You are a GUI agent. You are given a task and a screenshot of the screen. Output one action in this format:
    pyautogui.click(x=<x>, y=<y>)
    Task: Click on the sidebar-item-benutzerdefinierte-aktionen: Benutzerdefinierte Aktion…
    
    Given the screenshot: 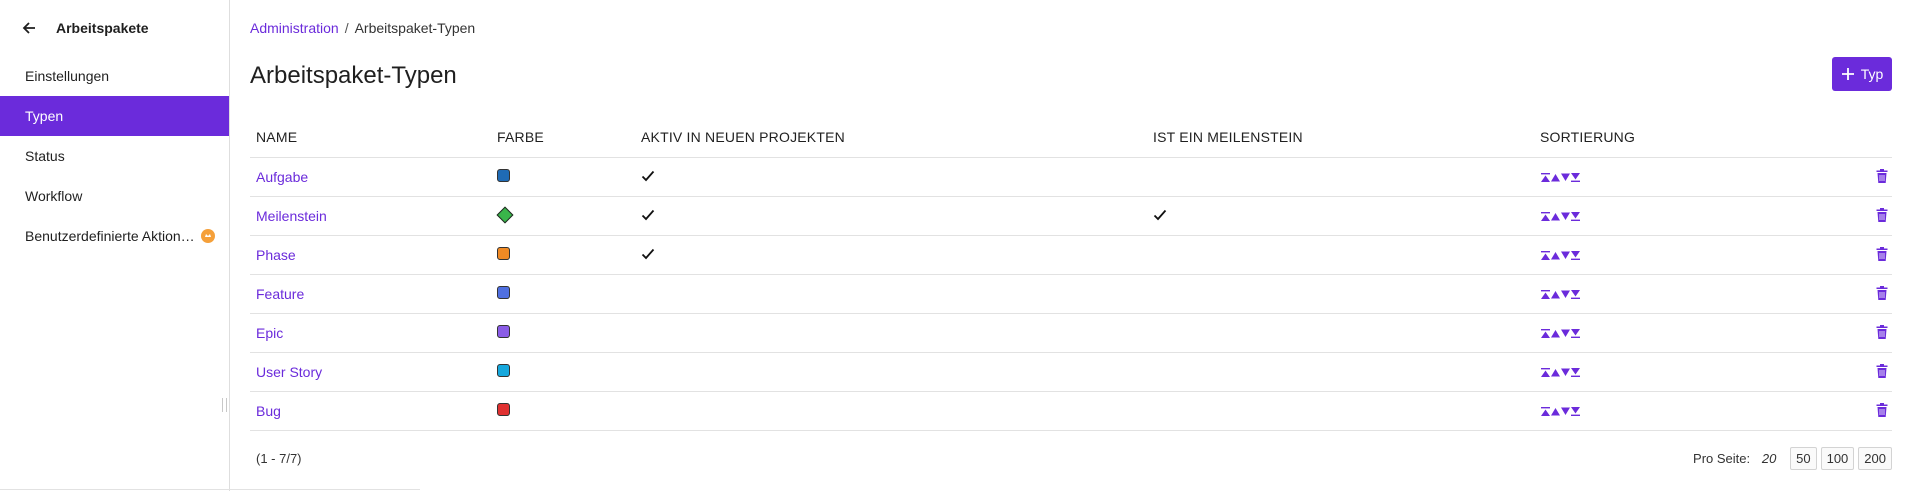 What is the action you would take?
    pyautogui.click(x=114, y=236)
    